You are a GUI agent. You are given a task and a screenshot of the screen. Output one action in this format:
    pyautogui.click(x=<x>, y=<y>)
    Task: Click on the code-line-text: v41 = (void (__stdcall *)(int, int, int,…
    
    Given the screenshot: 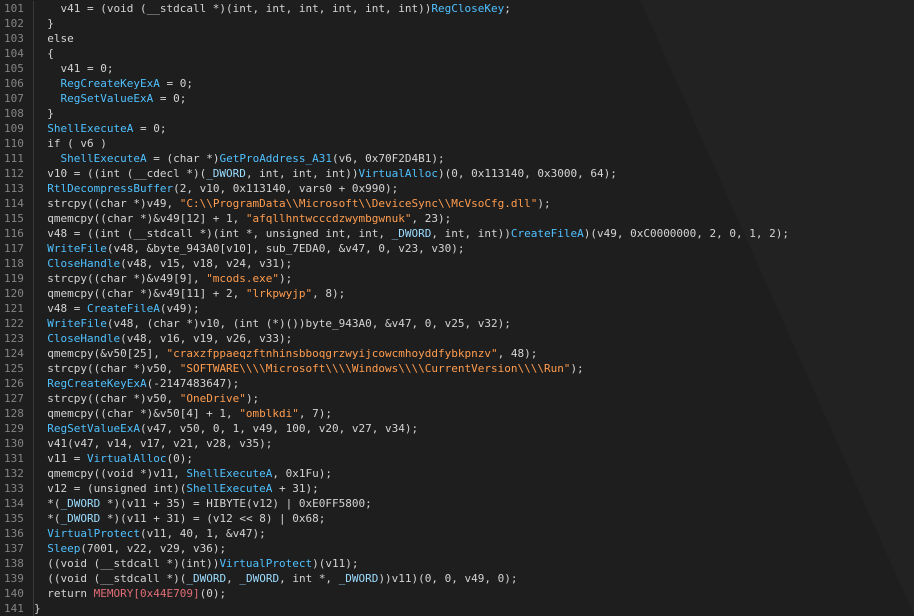 What is the action you would take?
    pyautogui.click(x=272, y=8)
    